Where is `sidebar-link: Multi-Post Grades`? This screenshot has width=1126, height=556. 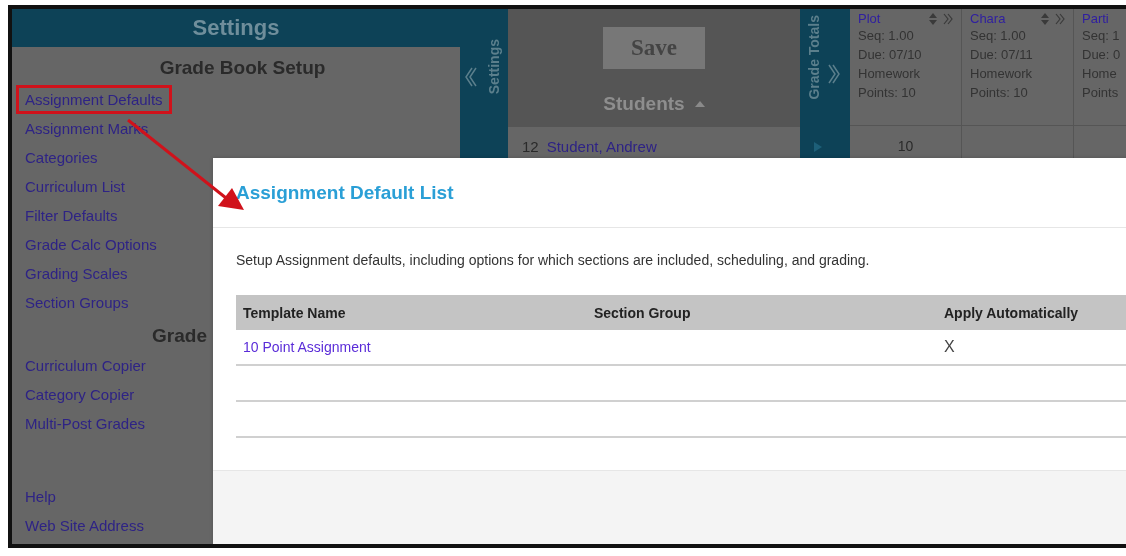
sidebar-link: Multi-Post Grades is located at coordinates (85, 423).